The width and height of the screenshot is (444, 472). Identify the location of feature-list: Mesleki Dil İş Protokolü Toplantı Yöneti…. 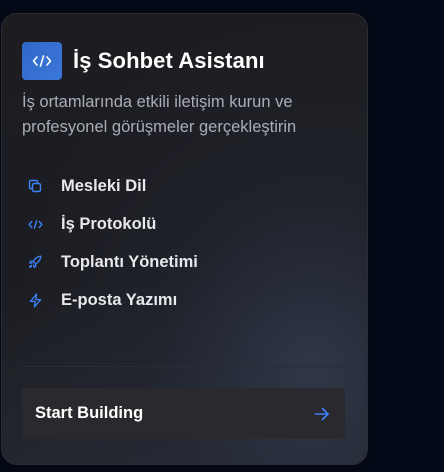
(110, 243).